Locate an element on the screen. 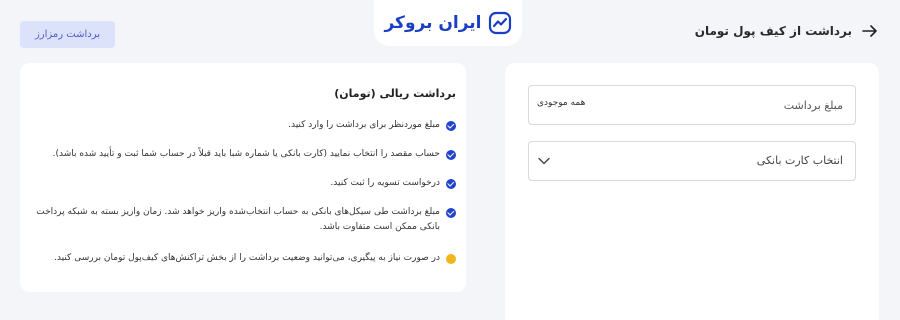 This screenshot has height=320, width=900. logo: ایران بروکر is located at coordinates (448, 23).